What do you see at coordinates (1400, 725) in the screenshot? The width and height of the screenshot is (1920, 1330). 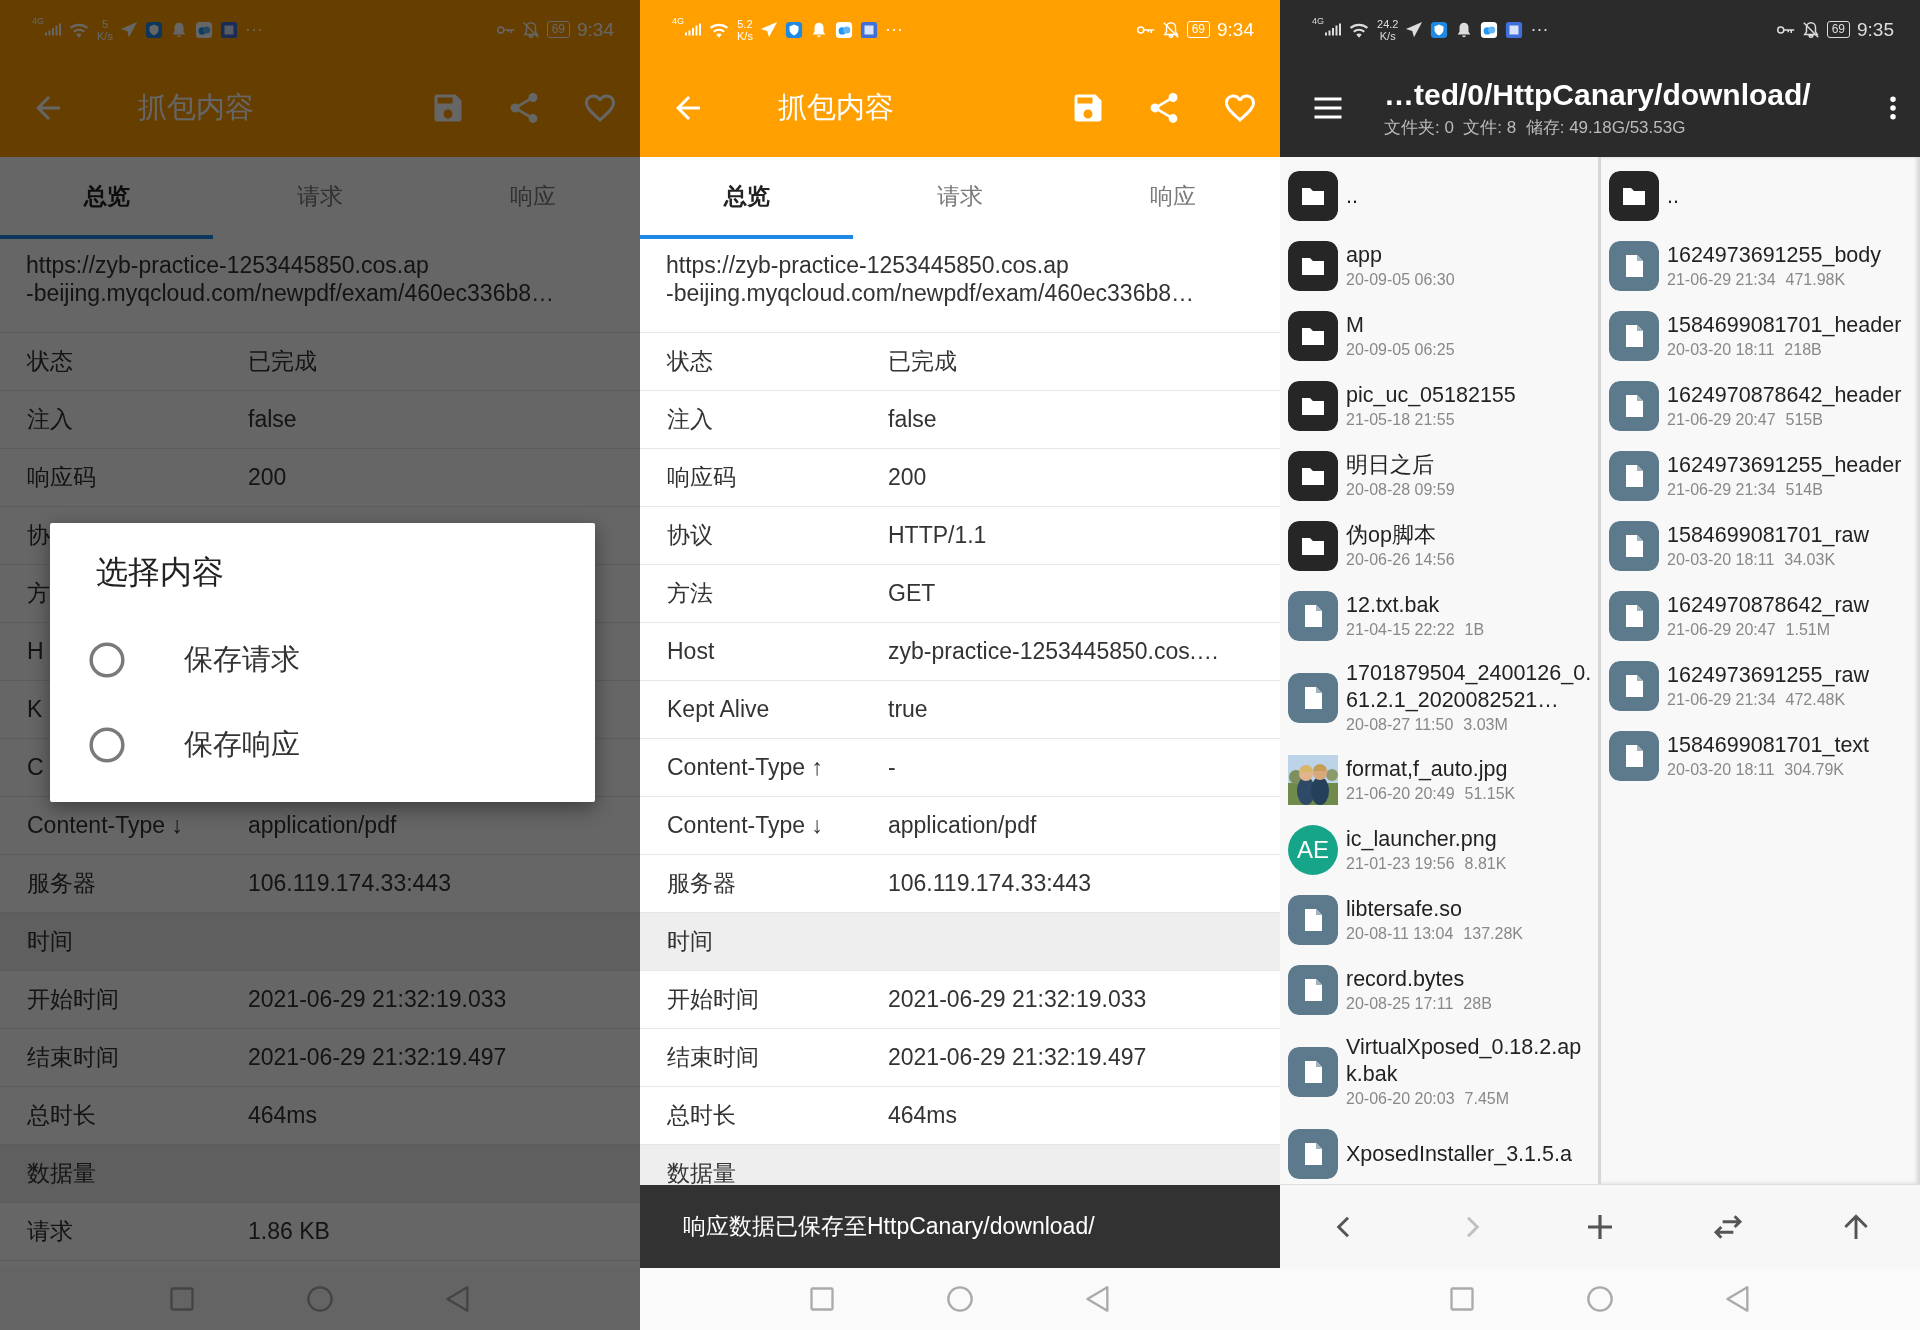 I see `modified-date: 20-08-27 11:50` at bounding box center [1400, 725].